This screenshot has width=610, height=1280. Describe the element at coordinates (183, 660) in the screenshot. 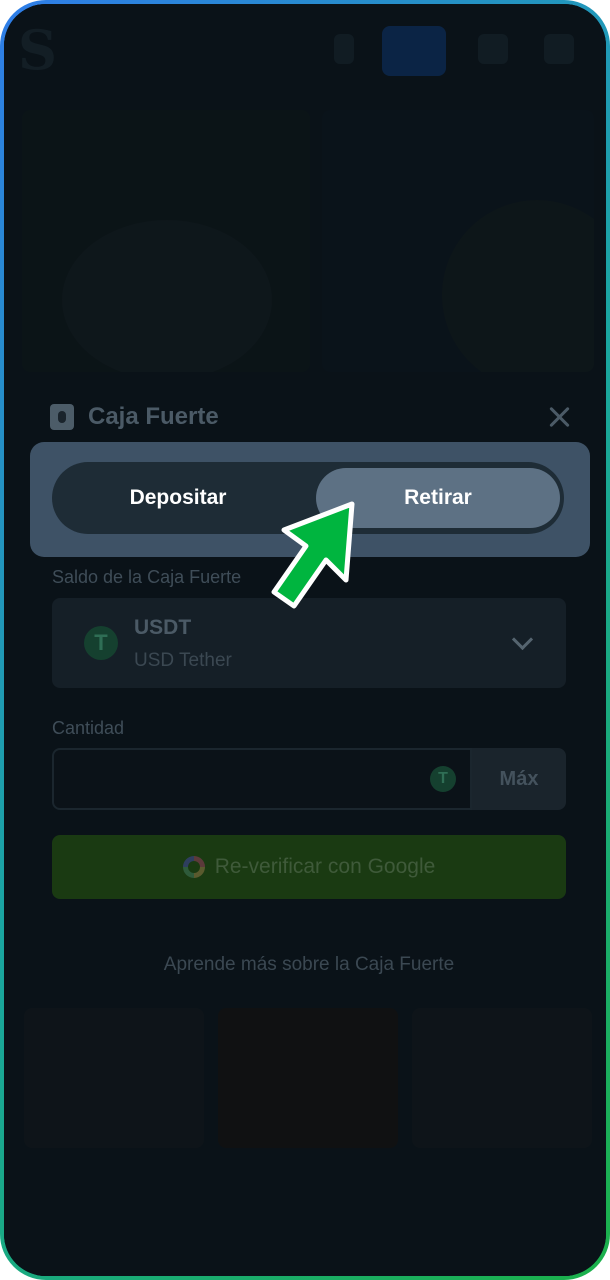

I see `currency-name: USD Tether` at that location.